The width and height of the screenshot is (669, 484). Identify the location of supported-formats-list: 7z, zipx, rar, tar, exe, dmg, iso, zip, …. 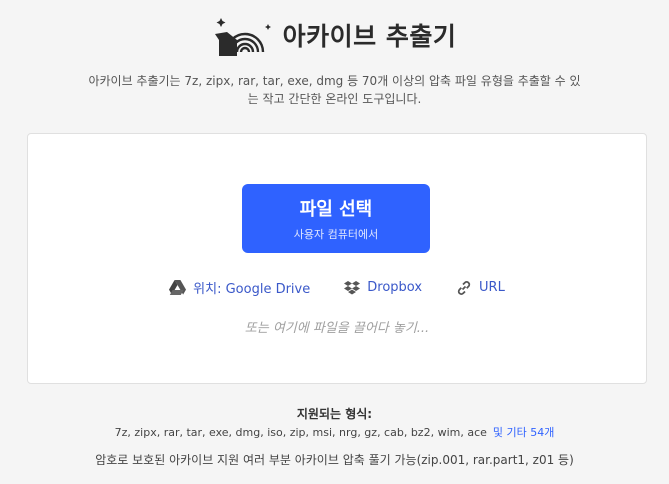
(334, 432).